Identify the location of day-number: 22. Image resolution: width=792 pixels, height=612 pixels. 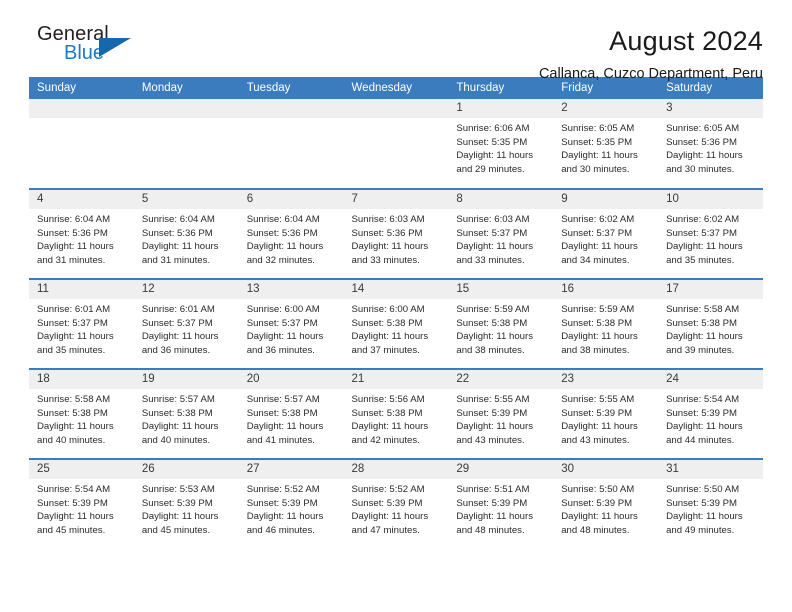
(501, 379).